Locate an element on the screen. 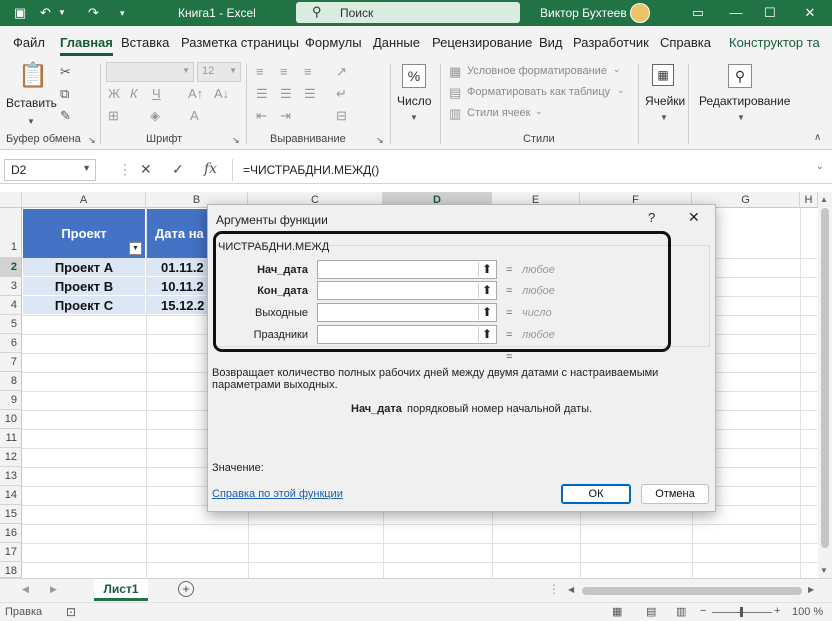  italic-icon: К is located at coordinates (134, 94).